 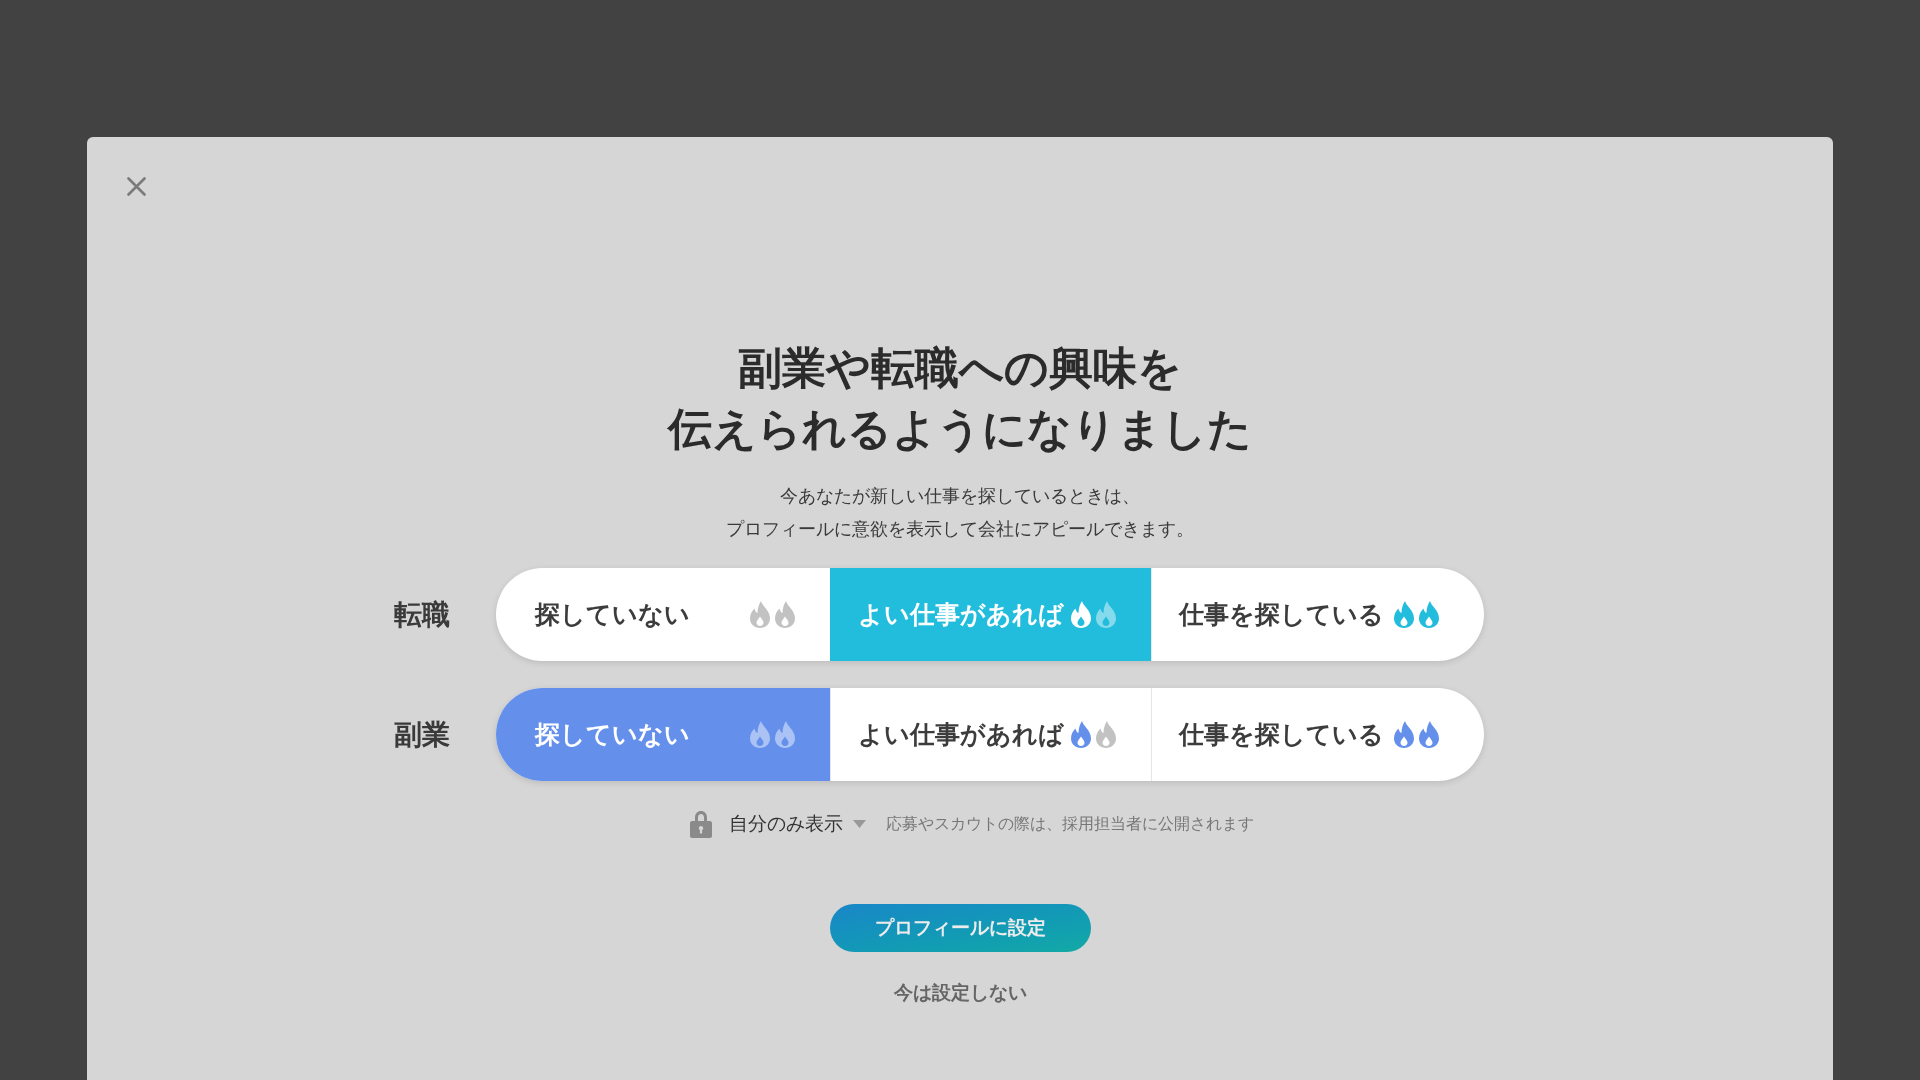 What do you see at coordinates (960, 529) in the screenshot?
I see `description-line: プロフィールに意欲を表示して会社にアピールできます。` at bounding box center [960, 529].